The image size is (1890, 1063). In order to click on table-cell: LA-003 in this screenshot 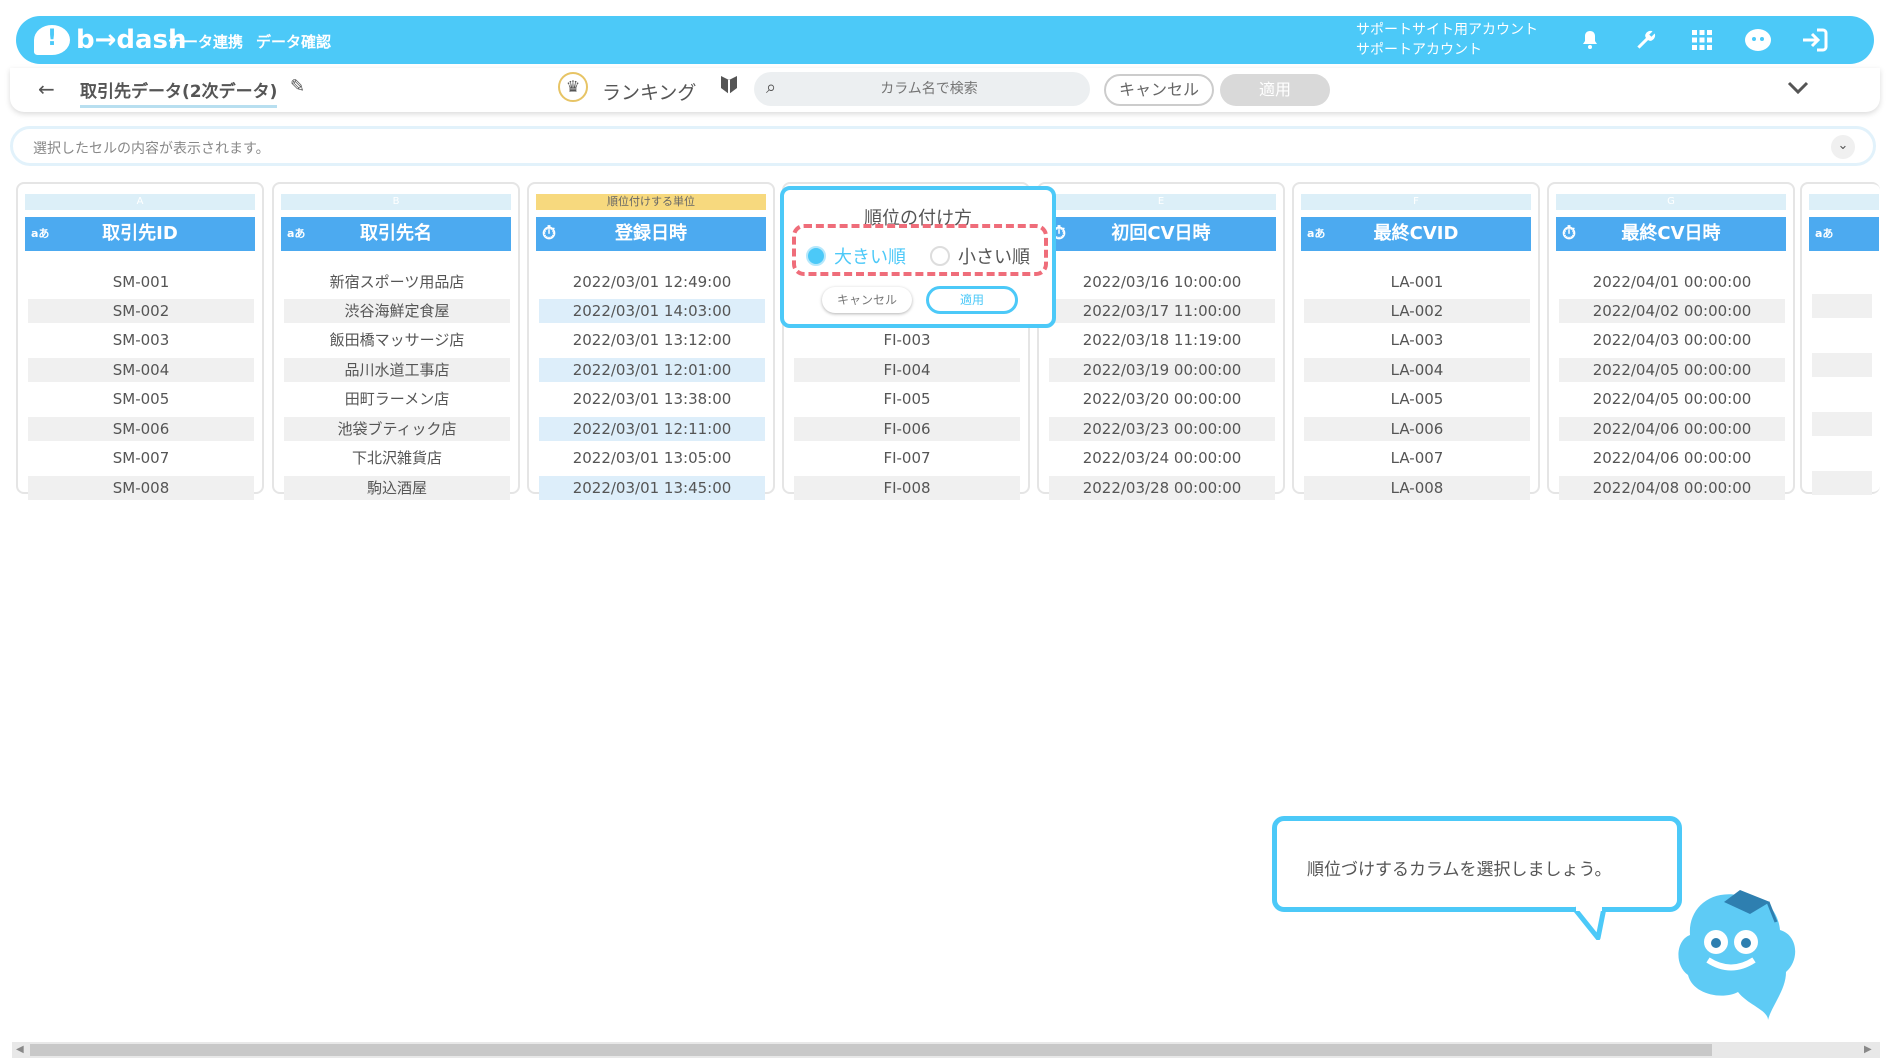, I will do `click(1417, 340)`.